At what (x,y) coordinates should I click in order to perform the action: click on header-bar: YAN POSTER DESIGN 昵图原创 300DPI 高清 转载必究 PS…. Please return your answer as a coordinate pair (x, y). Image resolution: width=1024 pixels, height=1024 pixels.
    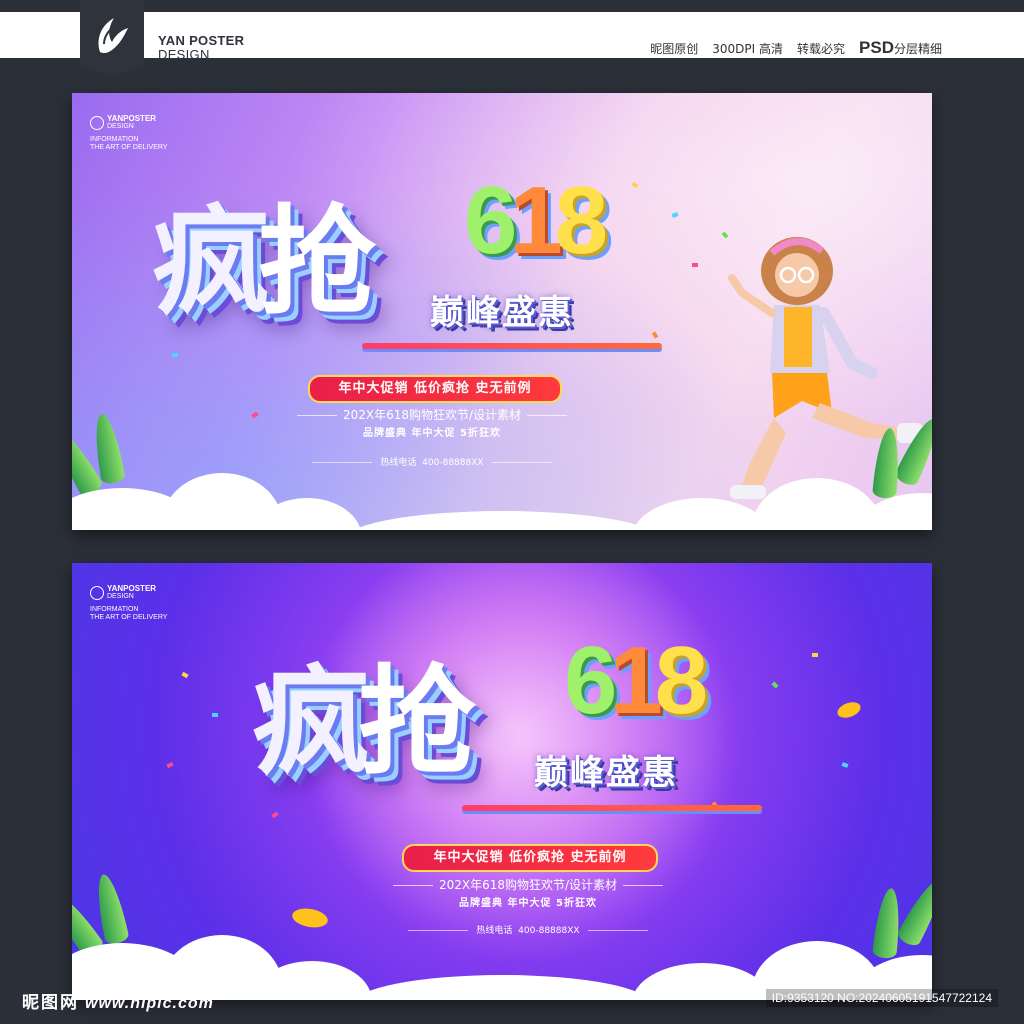
    Looking at the image, I should click on (512, 37).